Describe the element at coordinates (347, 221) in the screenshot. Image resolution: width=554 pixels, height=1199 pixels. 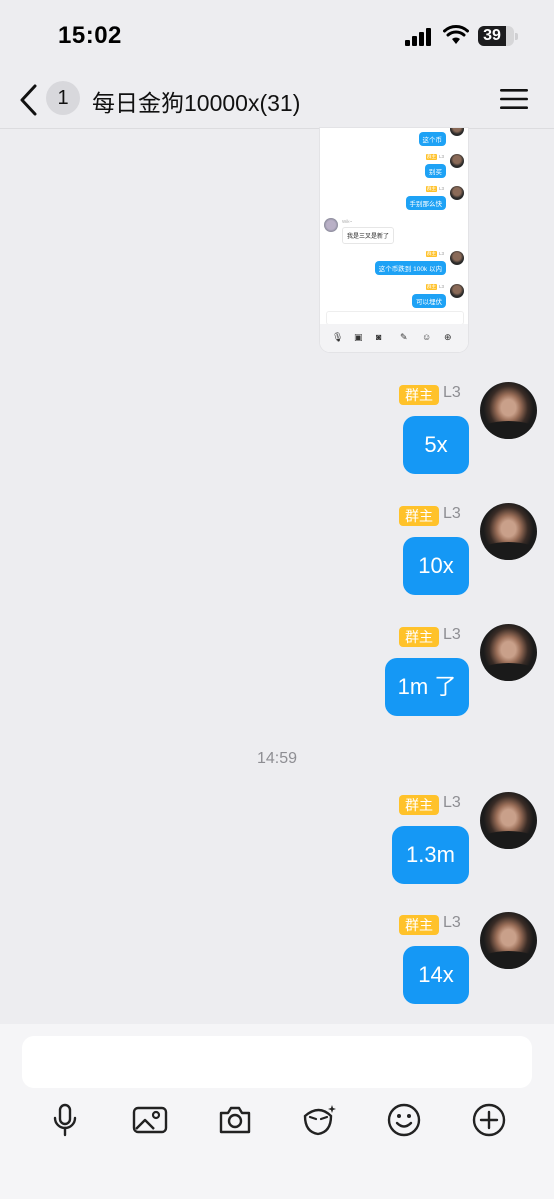
I see `screenshot-sender-name: Wik~` at that location.